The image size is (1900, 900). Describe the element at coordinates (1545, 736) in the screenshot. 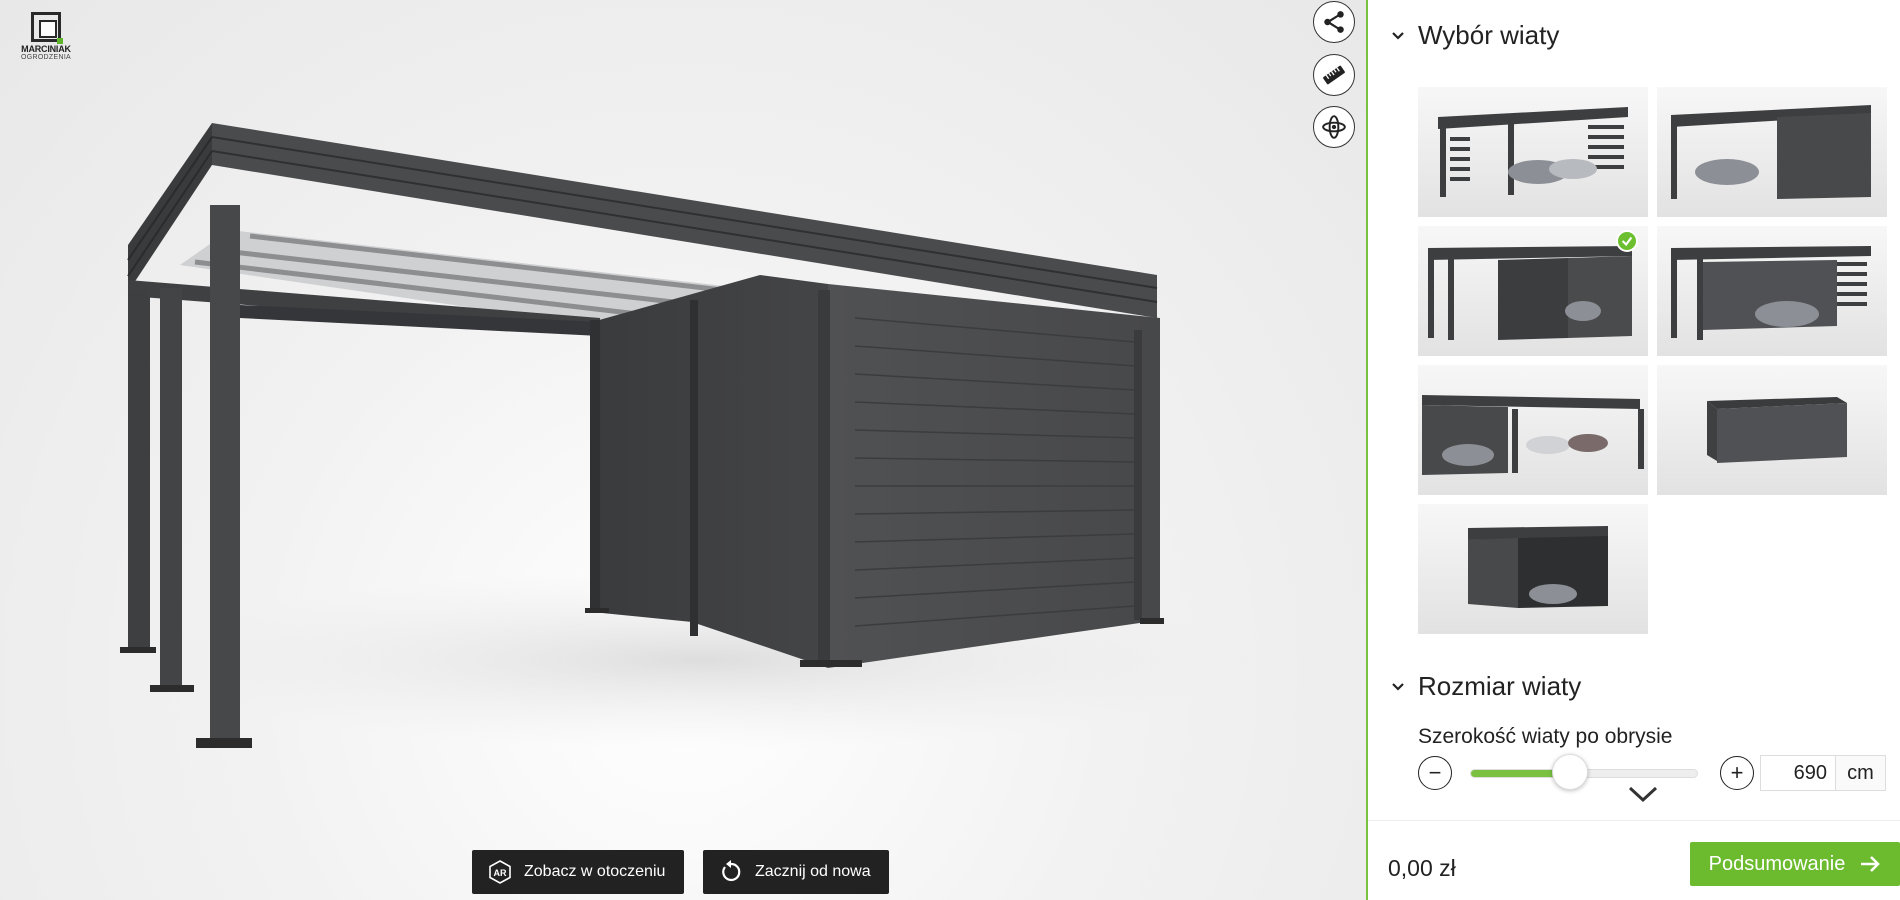

I see `width-label: Szerokość wiaty po obrysie` at that location.